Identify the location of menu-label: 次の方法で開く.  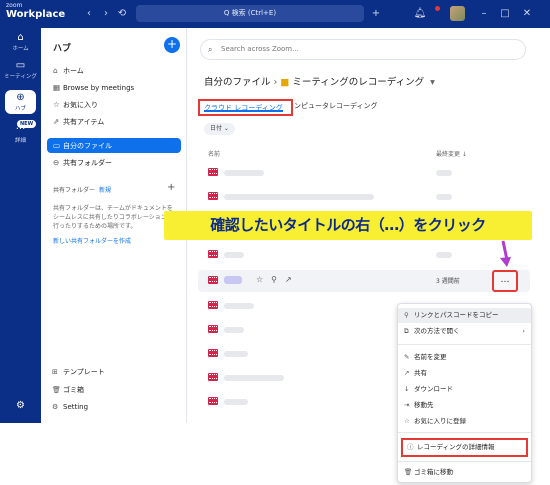
(437, 331).